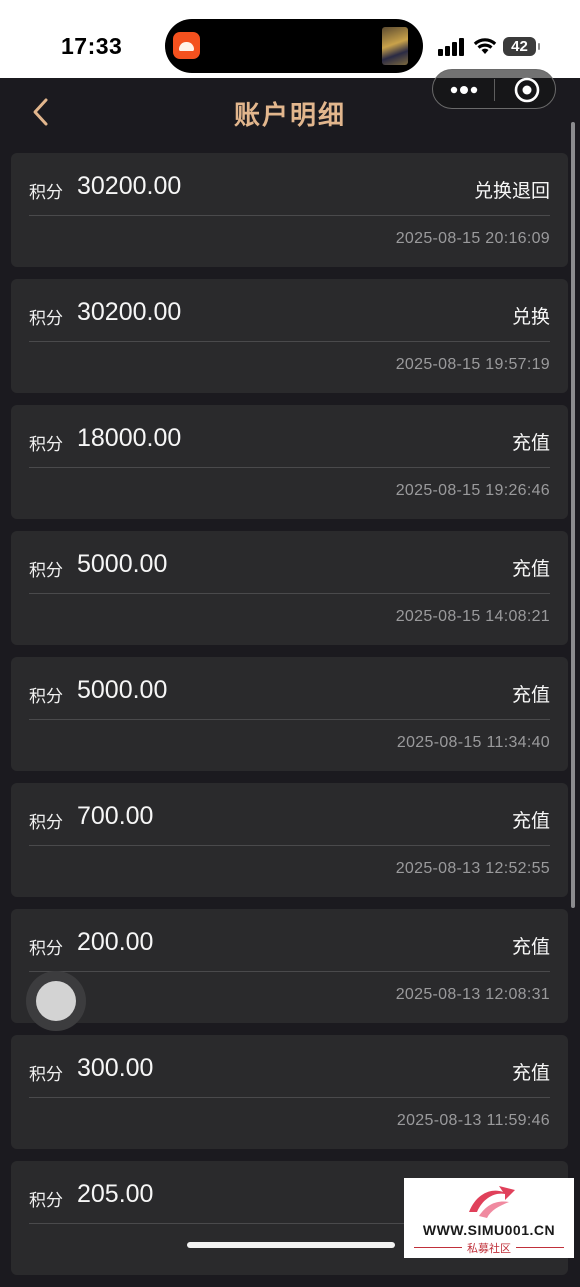  Describe the element at coordinates (115, 1194) in the screenshot. I see `record-amount: 205.00` at that location.